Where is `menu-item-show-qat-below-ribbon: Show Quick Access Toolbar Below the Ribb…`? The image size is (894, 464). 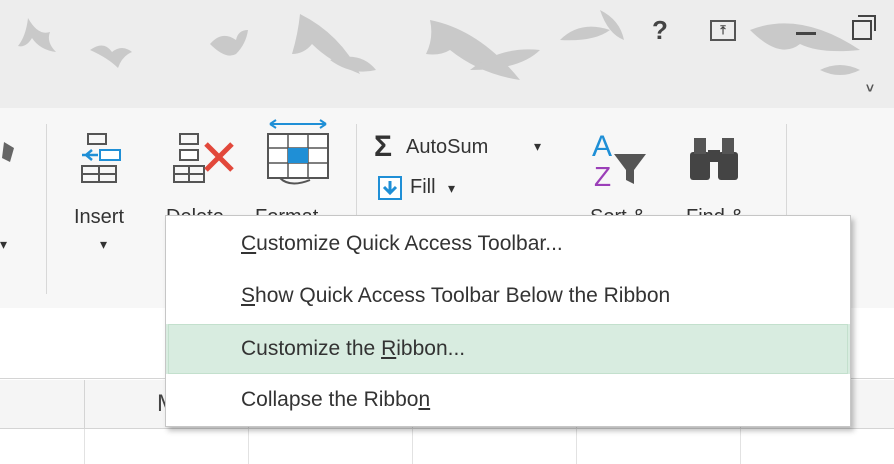
menu-item-show-qat-below-ribbon: Show Quick Access Toolbar Below the Ribb… is located at coordinates (508, 296).